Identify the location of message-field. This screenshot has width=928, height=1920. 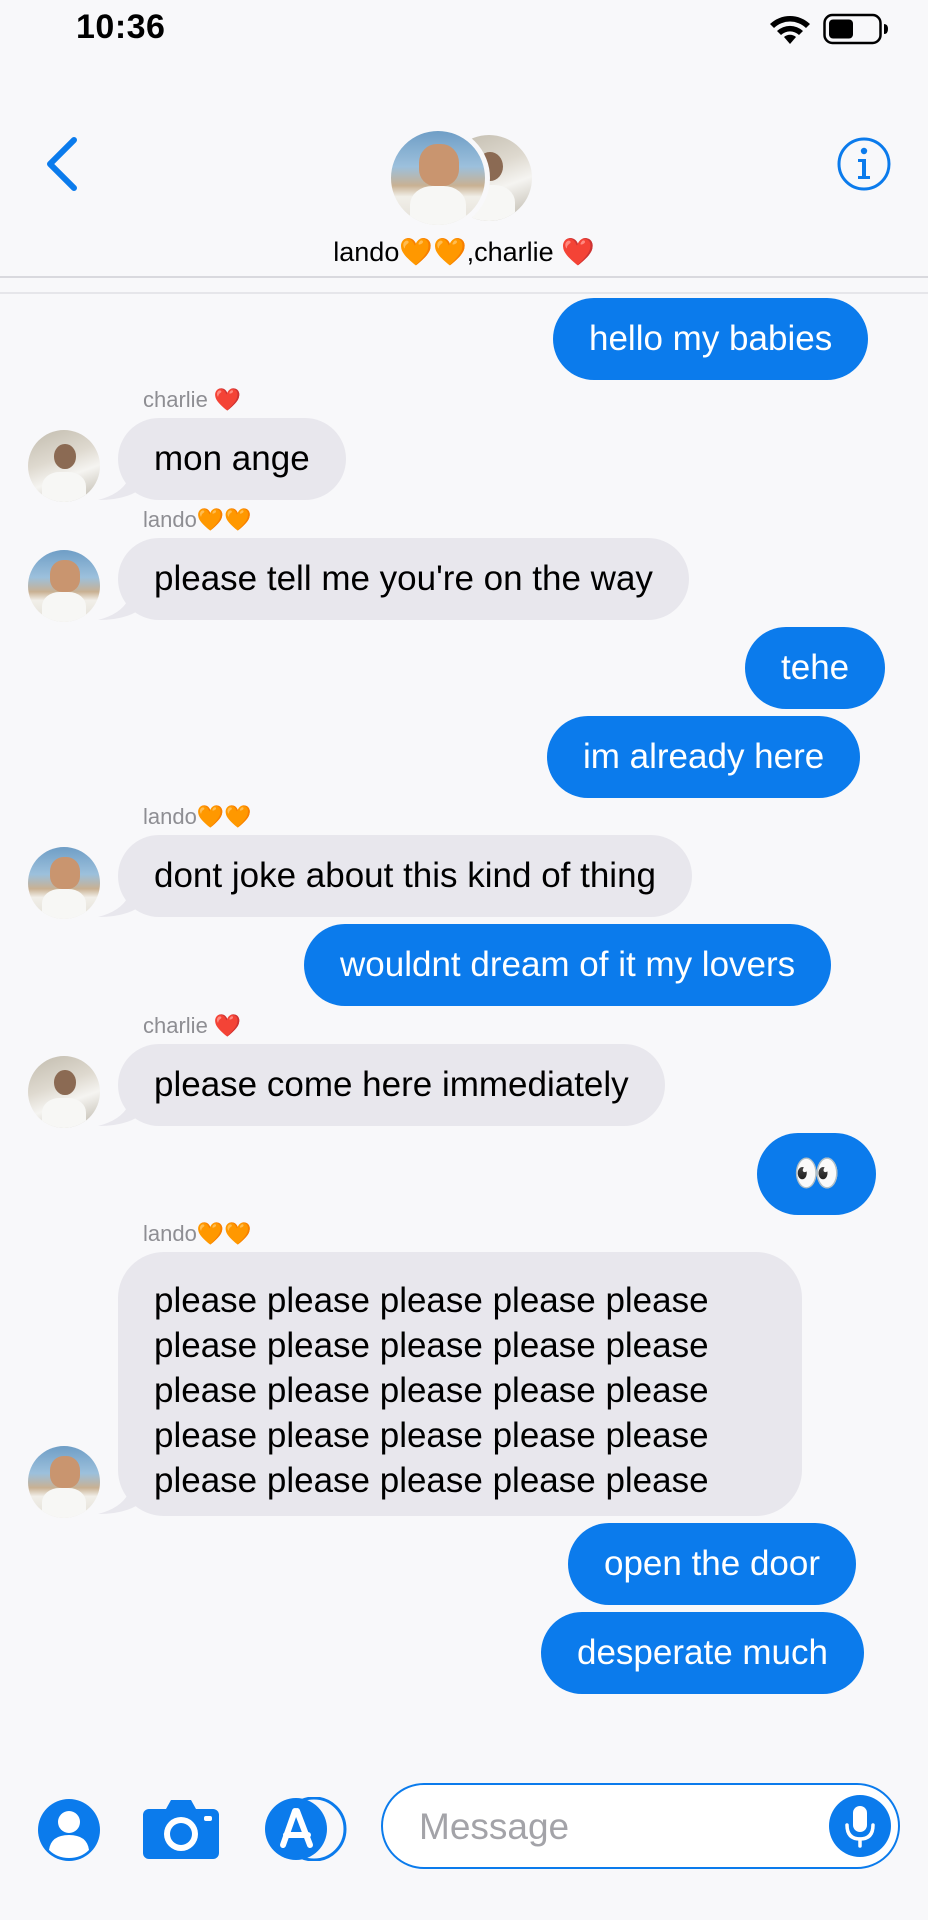
(640, 1826).